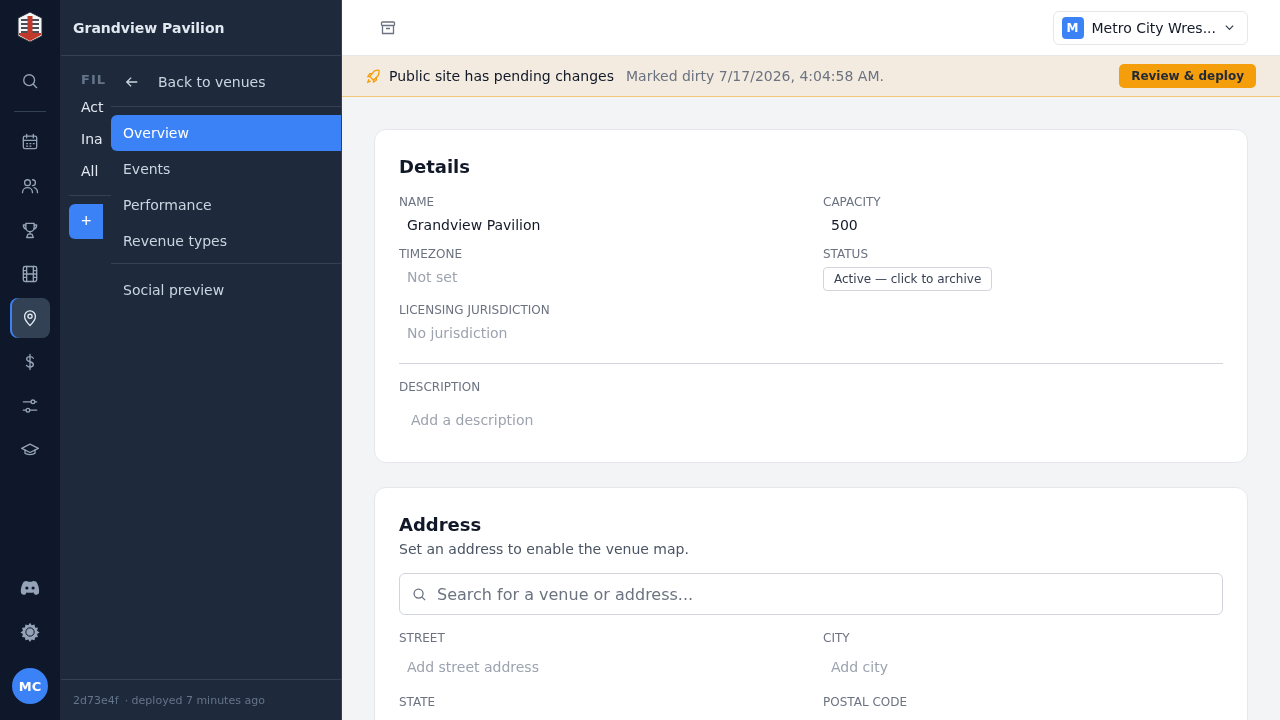  I want to click on field-label: DESCRIPTION, so click(440, 387).